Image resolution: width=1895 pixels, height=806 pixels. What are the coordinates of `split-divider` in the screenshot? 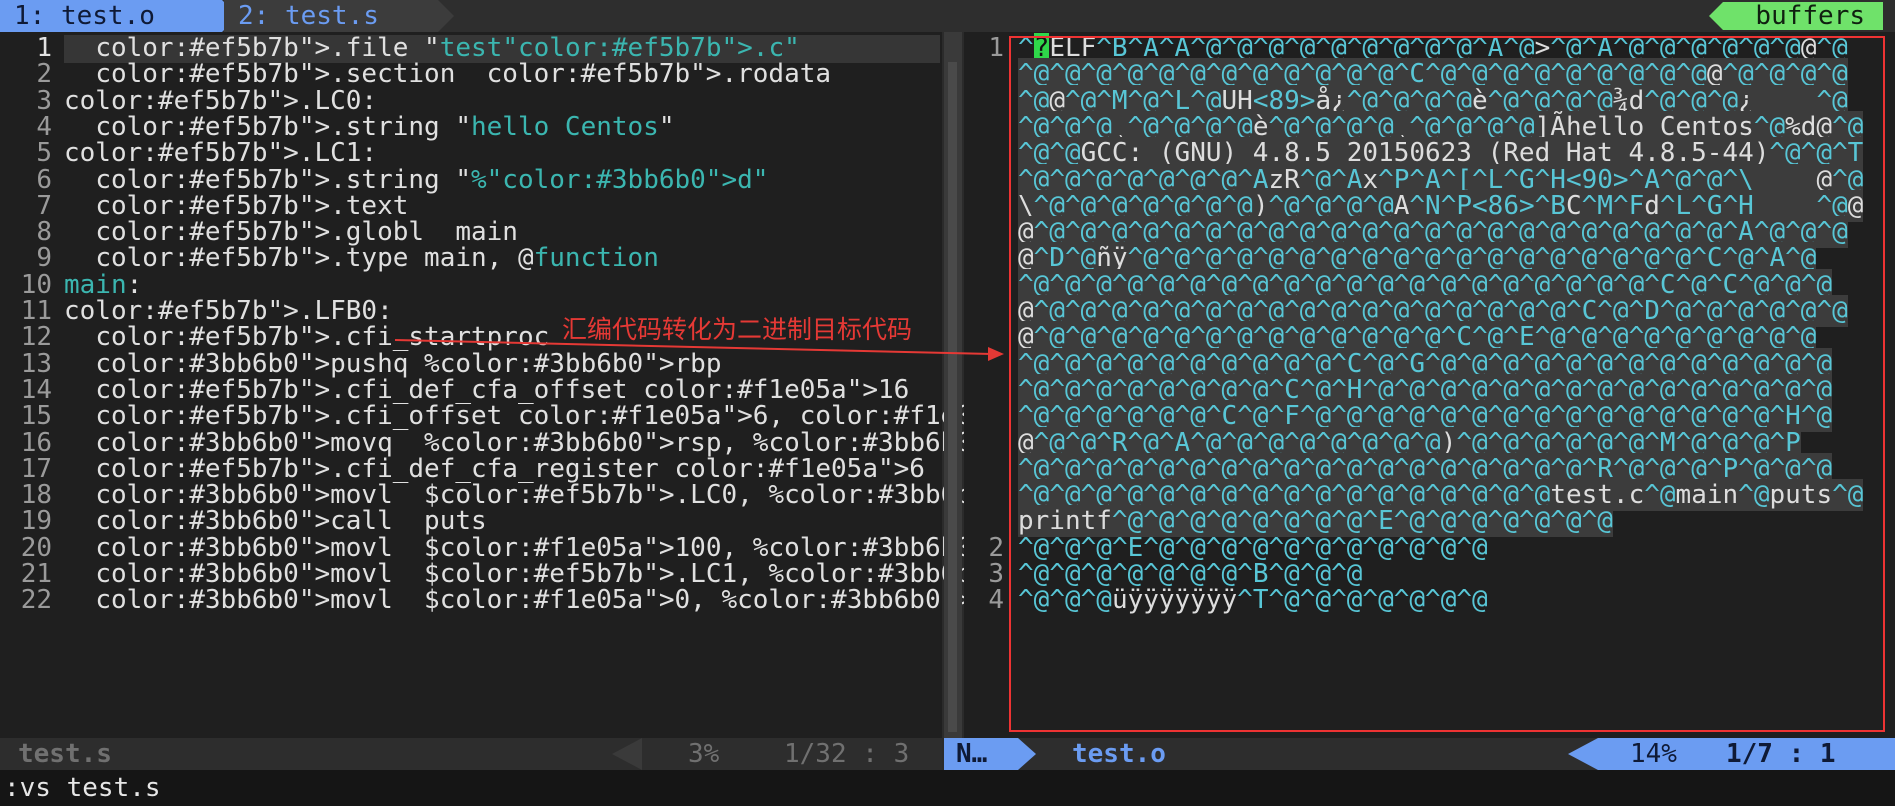 It's located at (953, 385).